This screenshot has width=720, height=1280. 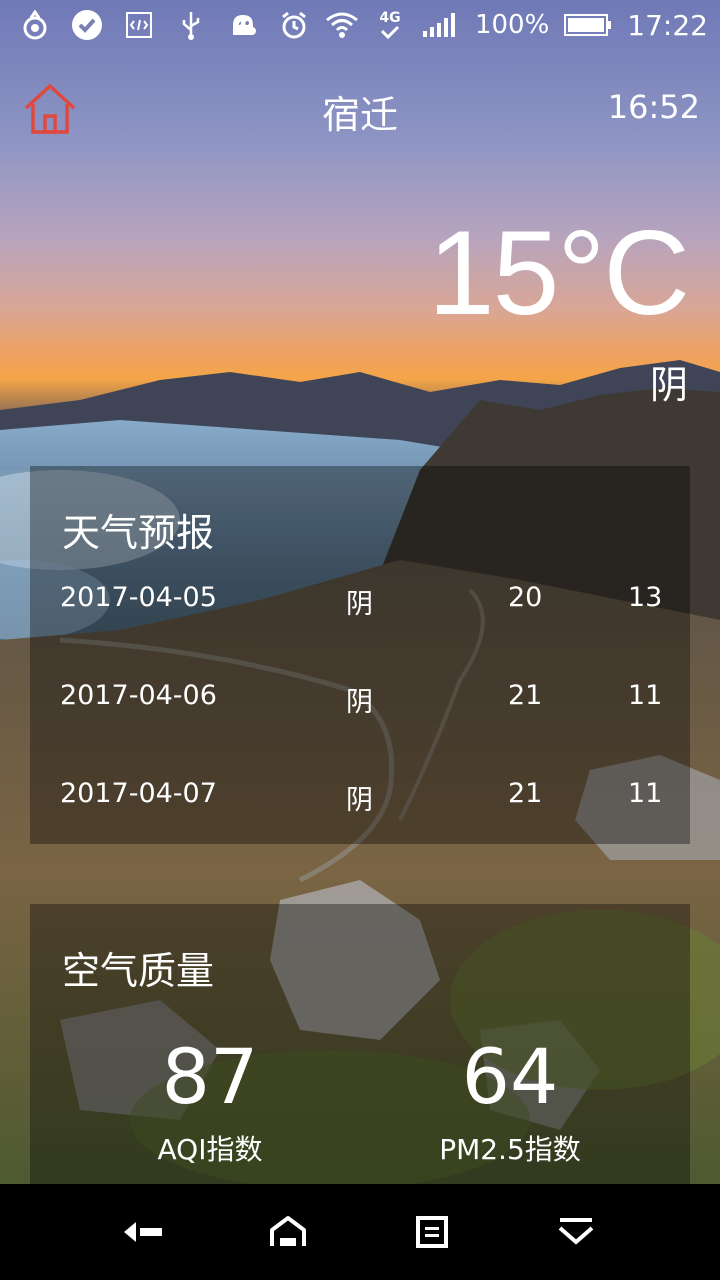 What do you see at coordinates (360, 26) in the screenshot?
I see `status-bar: 4G 100% 17:22` at bounding box center [360, 26].